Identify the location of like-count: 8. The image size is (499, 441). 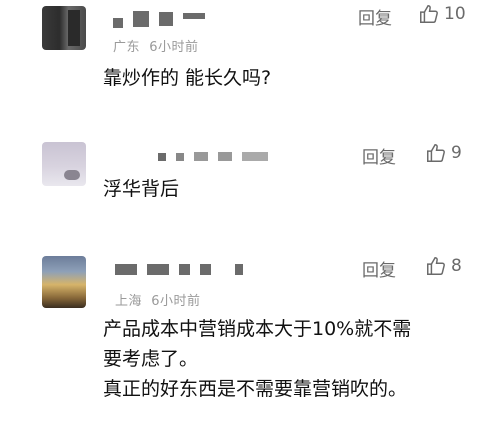
(456, 266).